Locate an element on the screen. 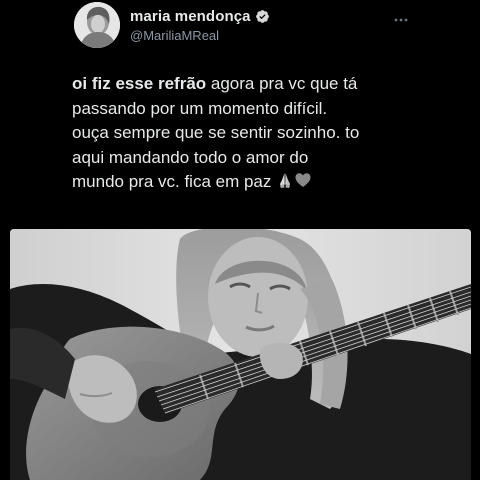 This screenshot has height=480, width=480. tweet-text-line-5-wrap: mundo pra vc. fica em paz is located at coordinates (269, 183).